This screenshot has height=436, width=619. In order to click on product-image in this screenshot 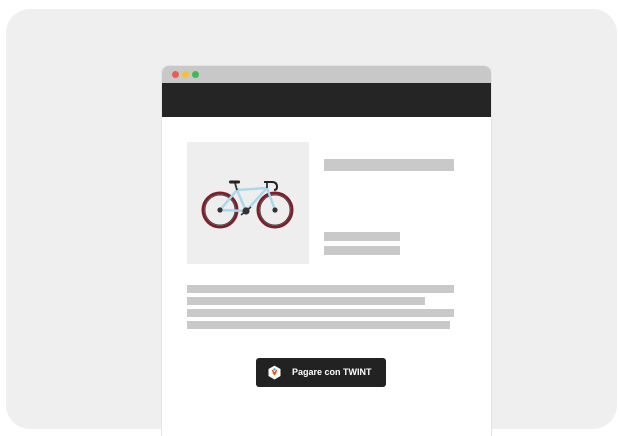, I will do `click(248, 203)`.